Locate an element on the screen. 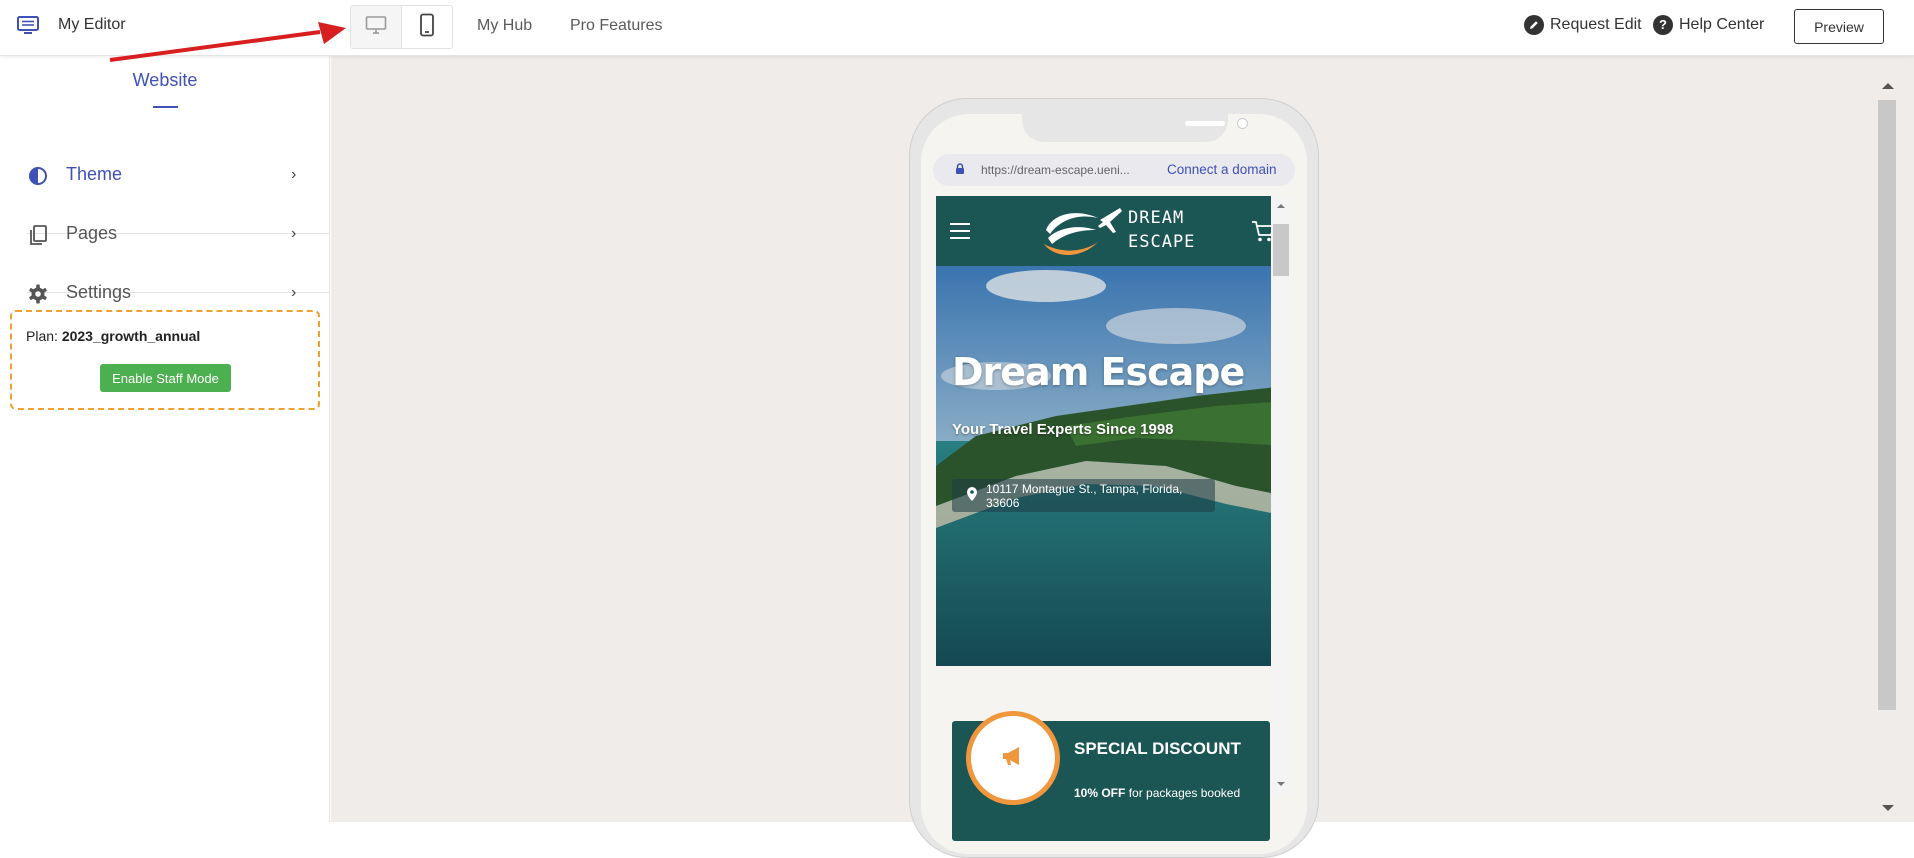 The height and width of the screenshot is (858, 1914). plan-info: Plan: 2023_growth_annual is located at coordinates (113, 336).